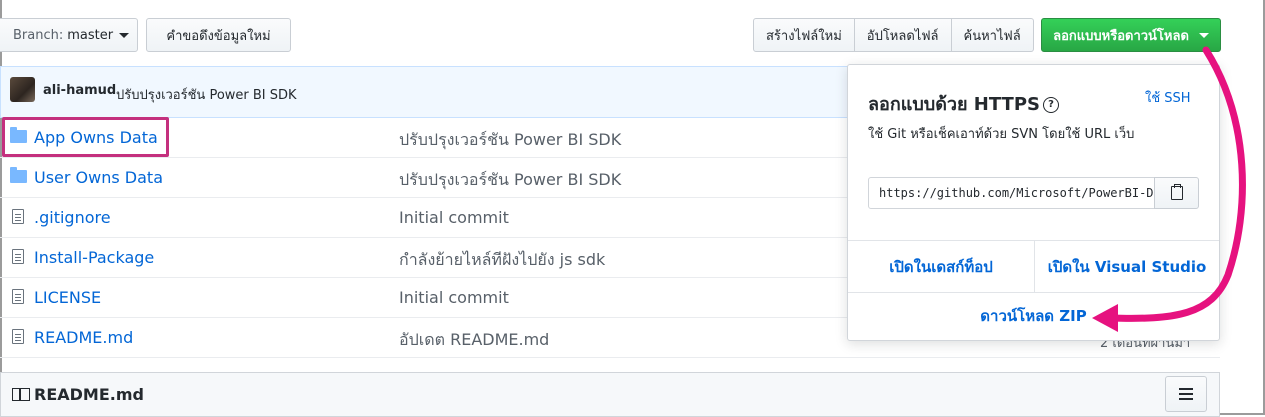  I want to click on readme-menu-button, so click(1186, 394).